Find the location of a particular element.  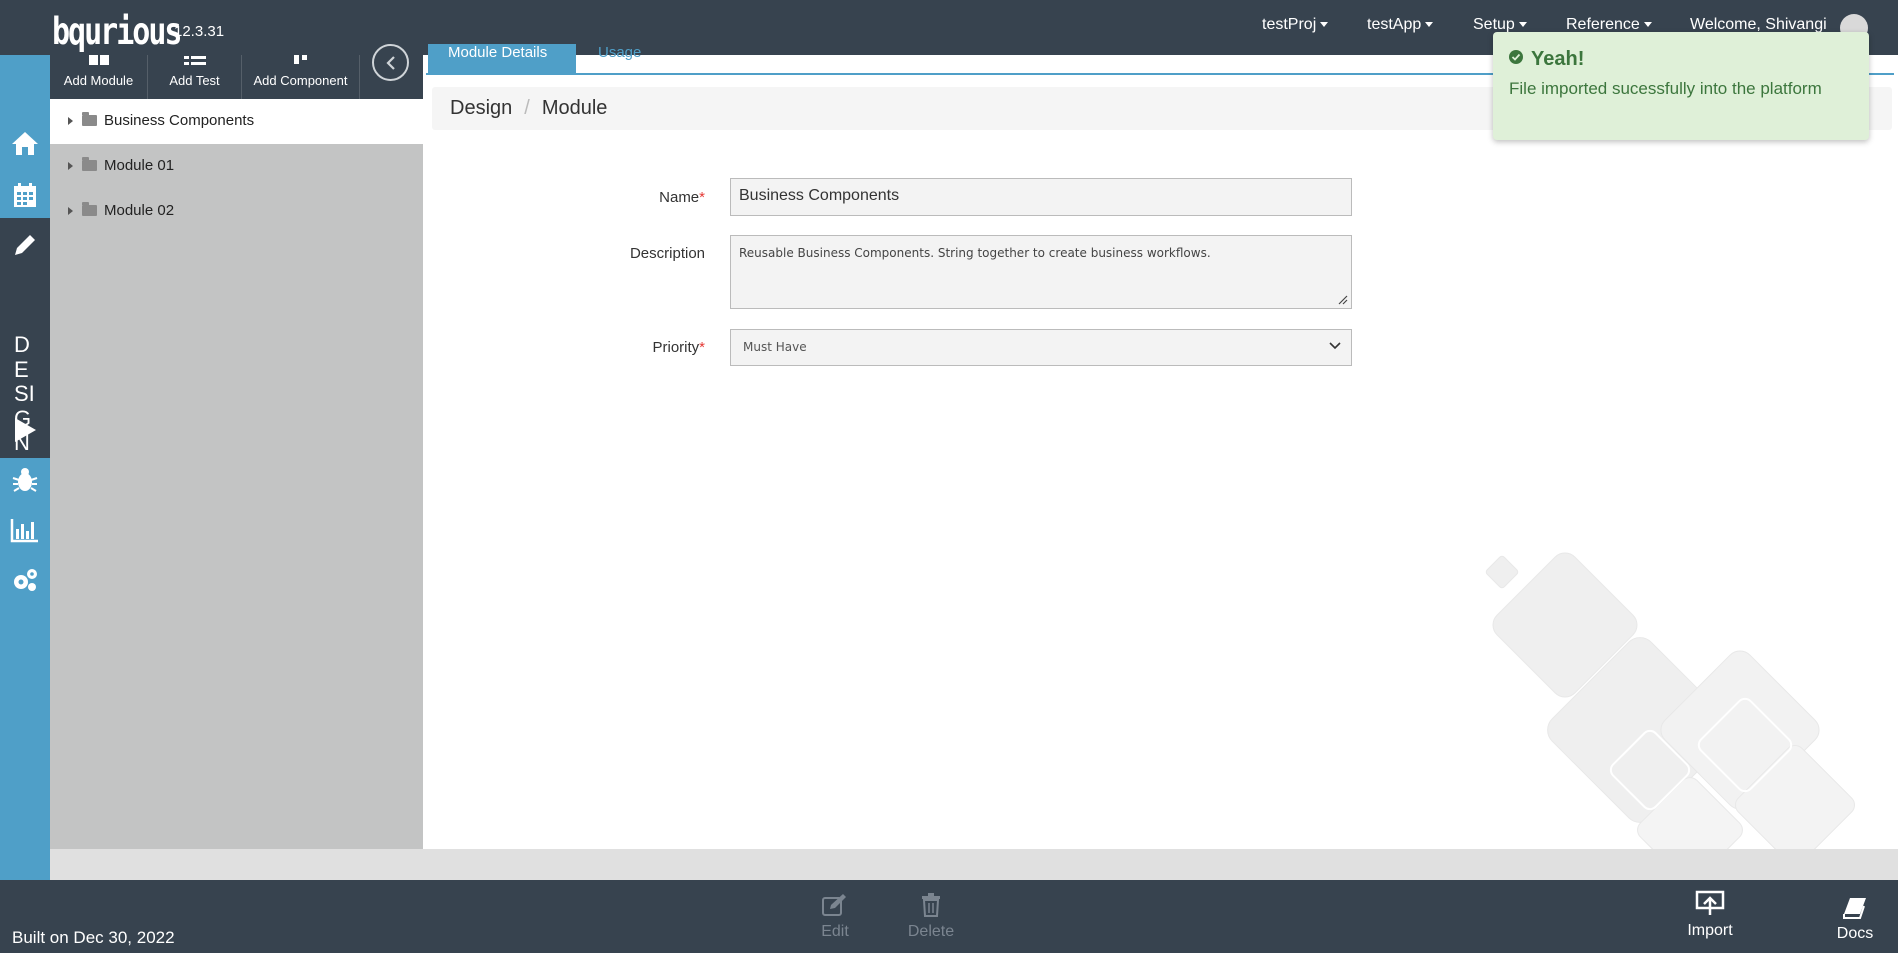

tree-item: Module 01 is located at coordinates (236, 166).